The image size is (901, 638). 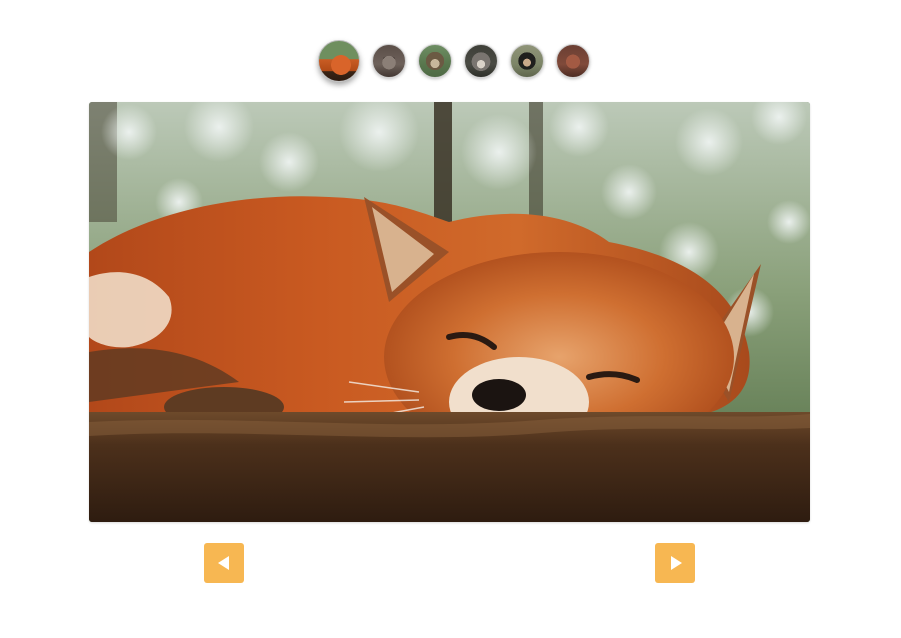 I want to click on prev-button, so click(x=224, y=563).